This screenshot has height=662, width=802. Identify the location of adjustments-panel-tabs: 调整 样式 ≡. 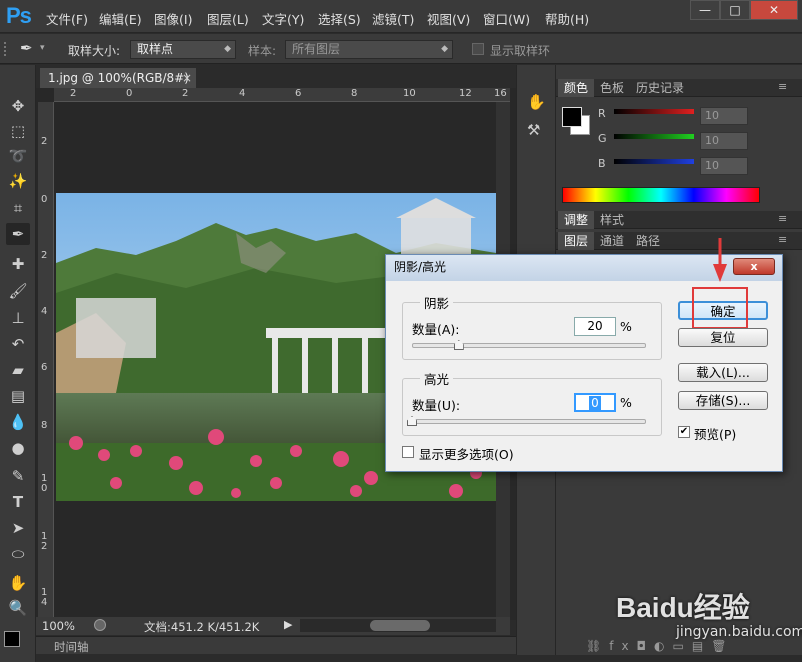
(679, 220).